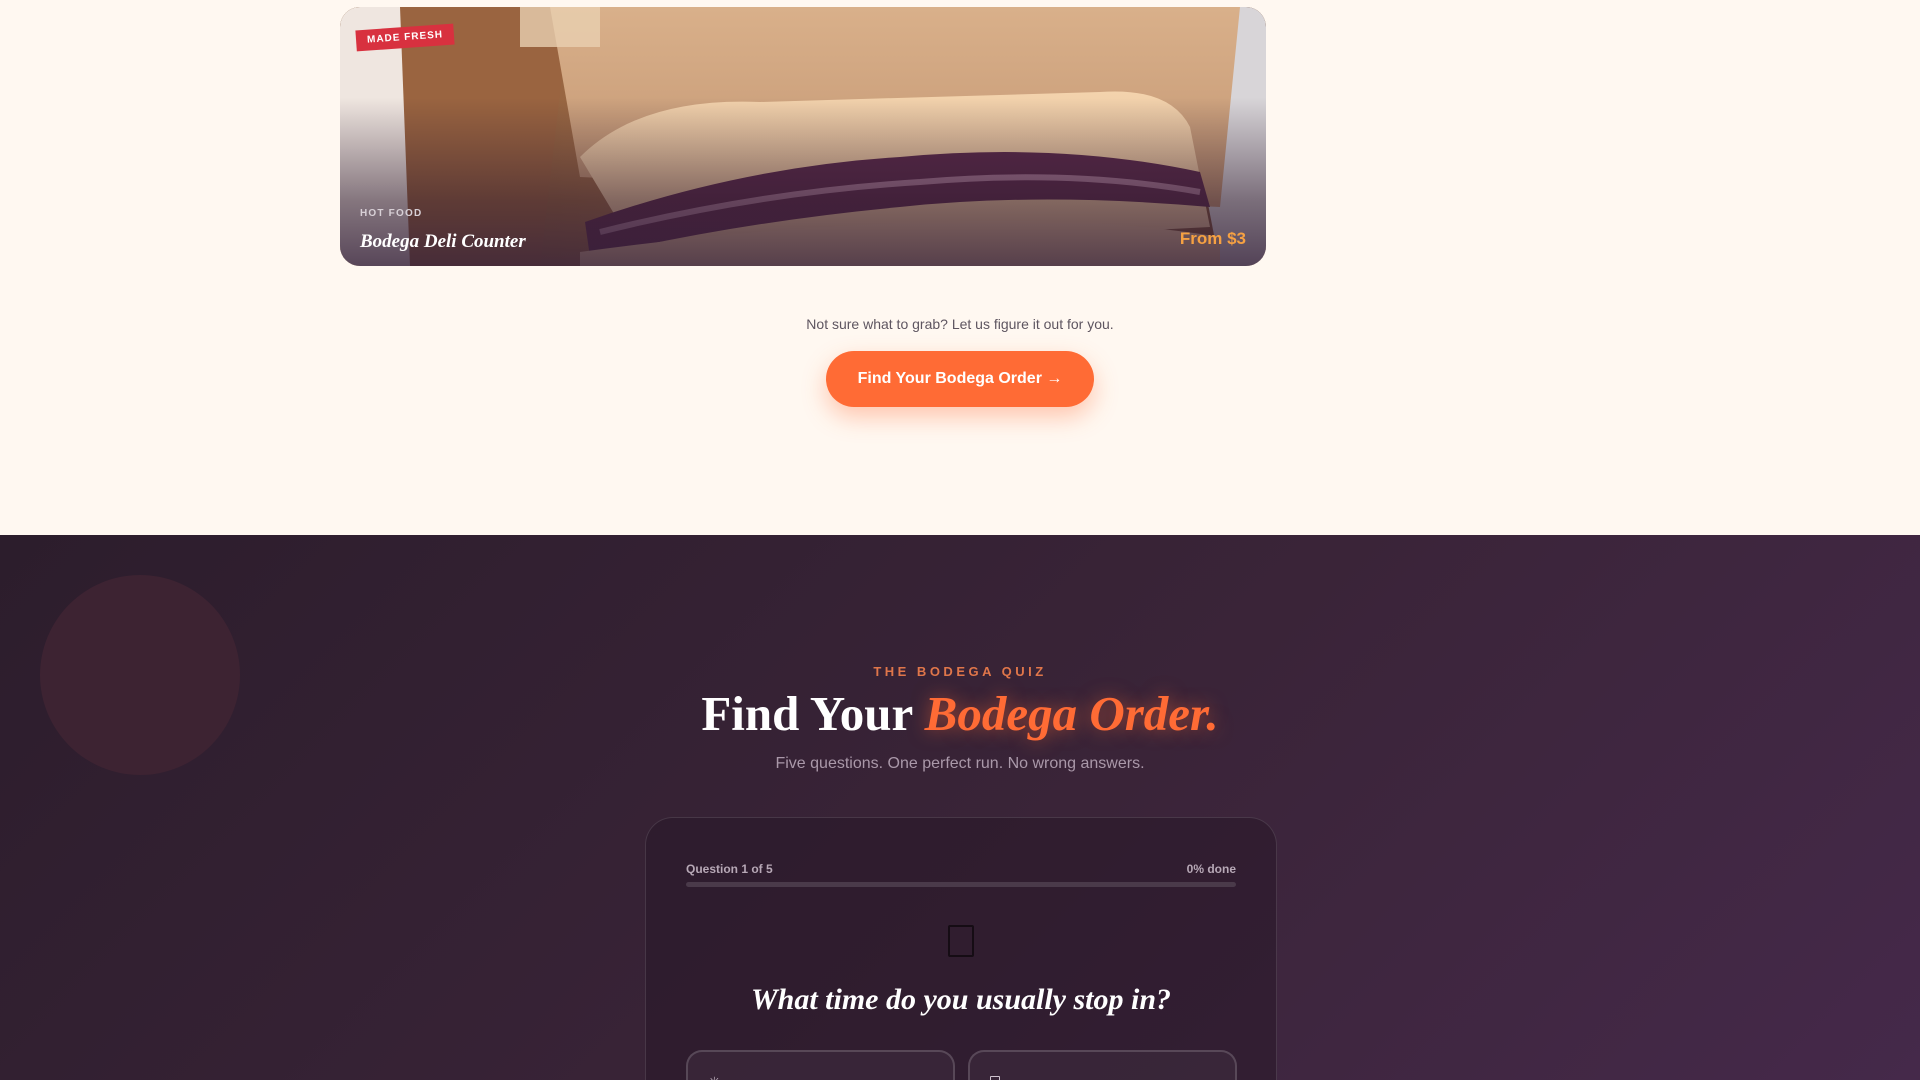 The width and height of the screenshot is (1920, 1080). I want to click on progress-bar, so click(961, 884).